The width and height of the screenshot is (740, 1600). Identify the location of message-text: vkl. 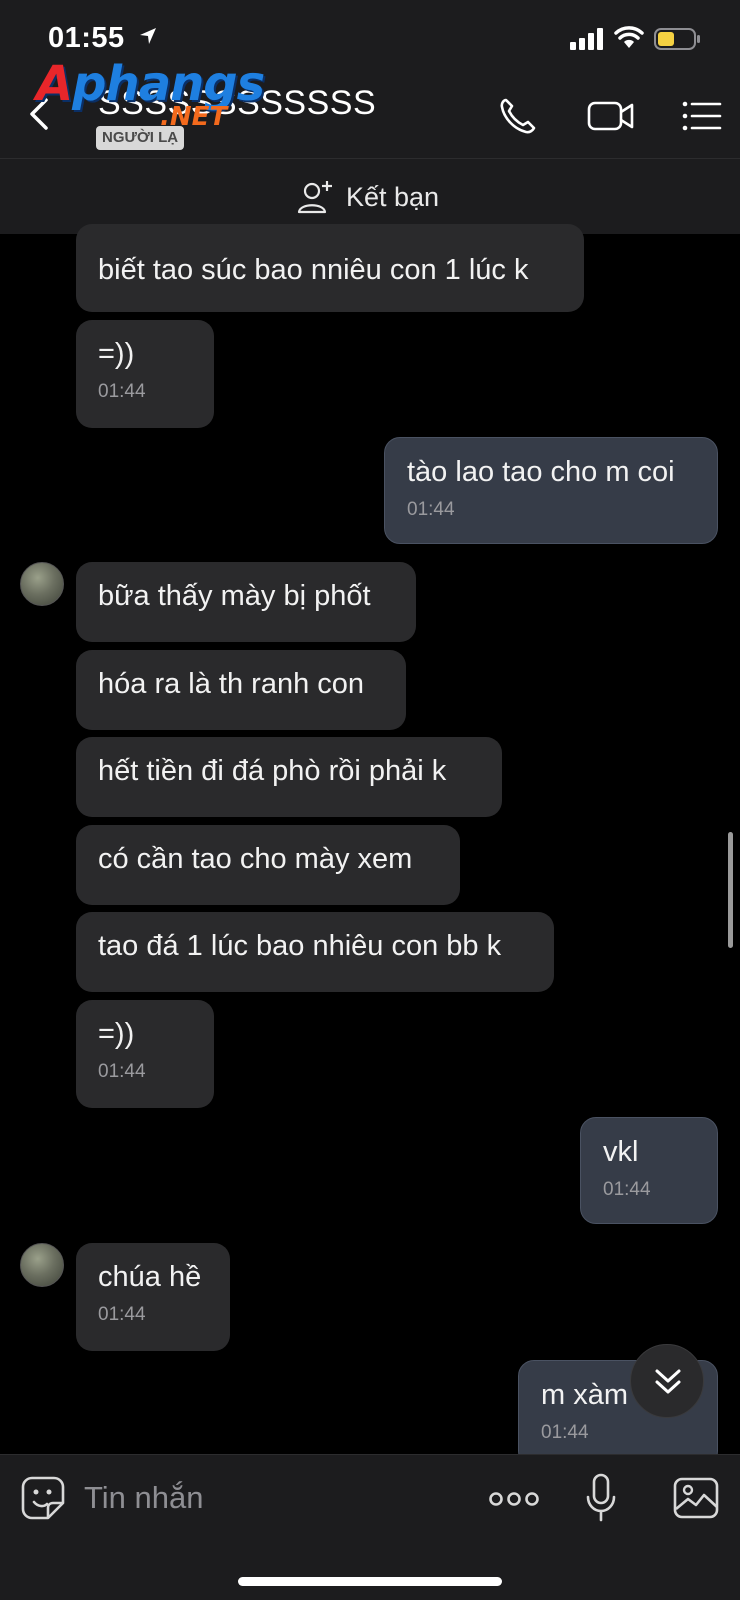
(621, 1152).